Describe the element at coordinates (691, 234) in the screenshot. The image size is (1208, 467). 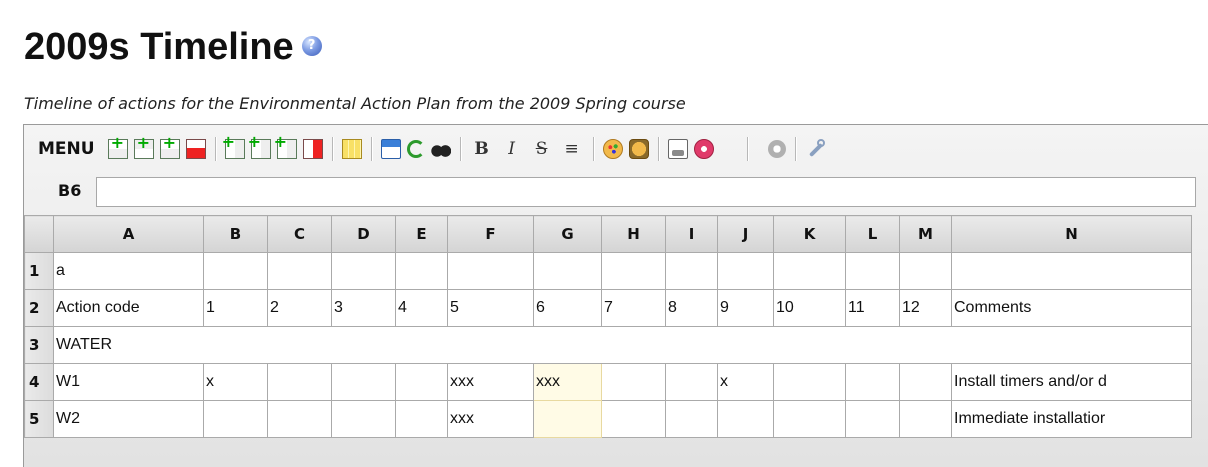
I see `column-header-i: I` at that location.